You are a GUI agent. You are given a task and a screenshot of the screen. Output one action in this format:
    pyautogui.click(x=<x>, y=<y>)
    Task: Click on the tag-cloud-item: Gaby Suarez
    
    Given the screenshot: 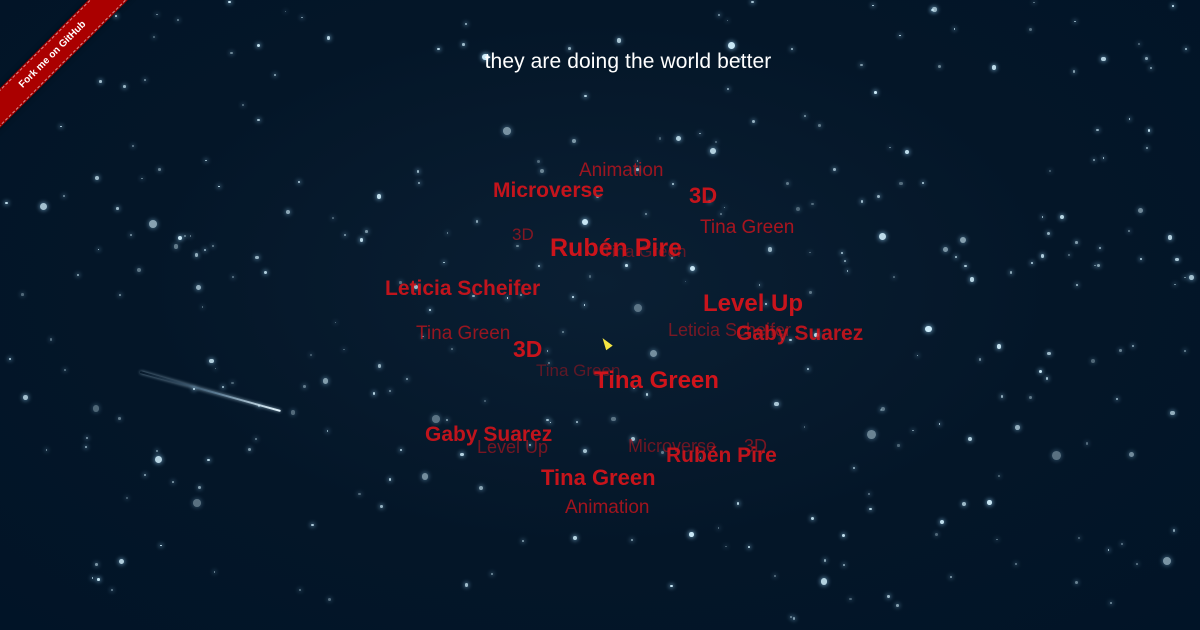 What is the action you would take?
    pyautogui.click(x=799, y=333)
    